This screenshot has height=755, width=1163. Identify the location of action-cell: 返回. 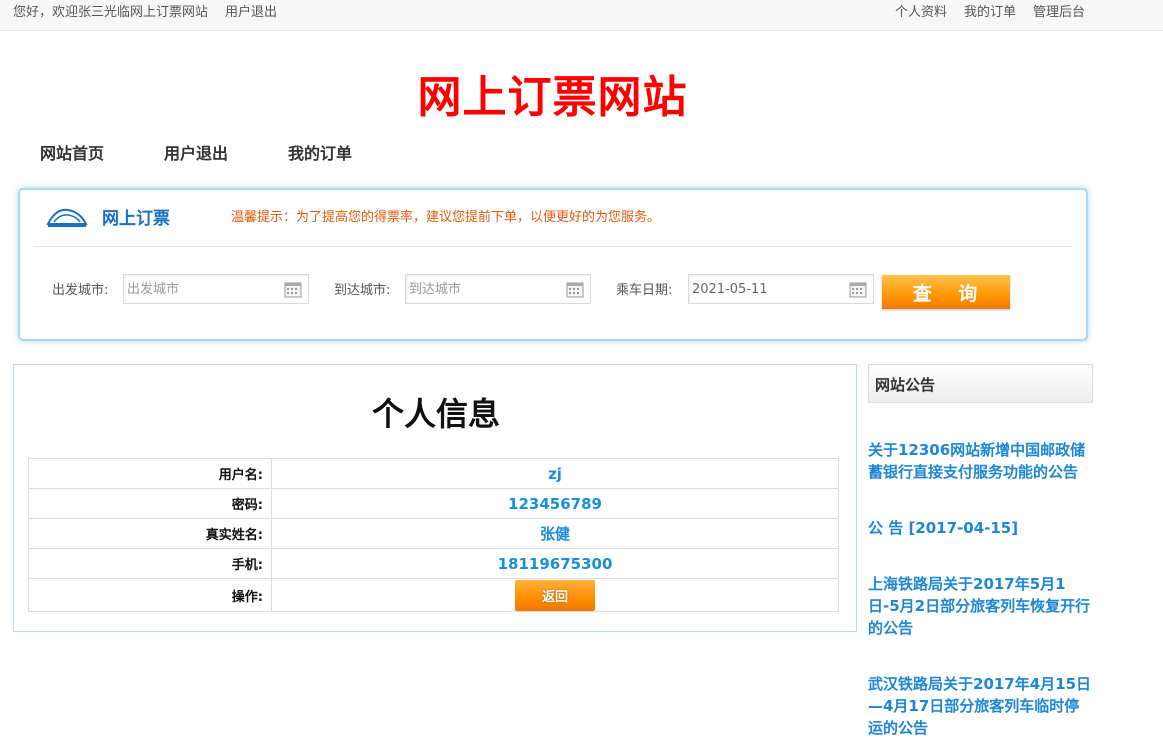
(555, 595).